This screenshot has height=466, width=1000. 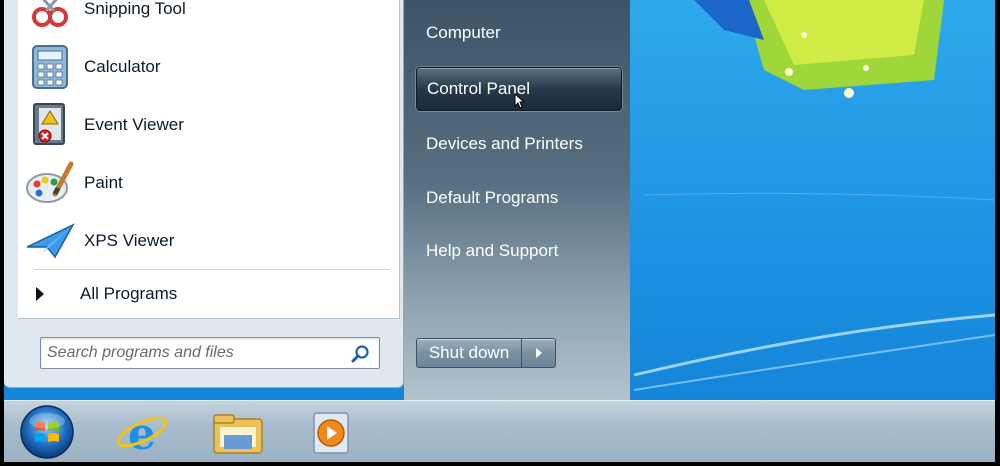 I want to click on menu-item-devices-and-printers: Devices and Printers, so click(x=519, y=144).